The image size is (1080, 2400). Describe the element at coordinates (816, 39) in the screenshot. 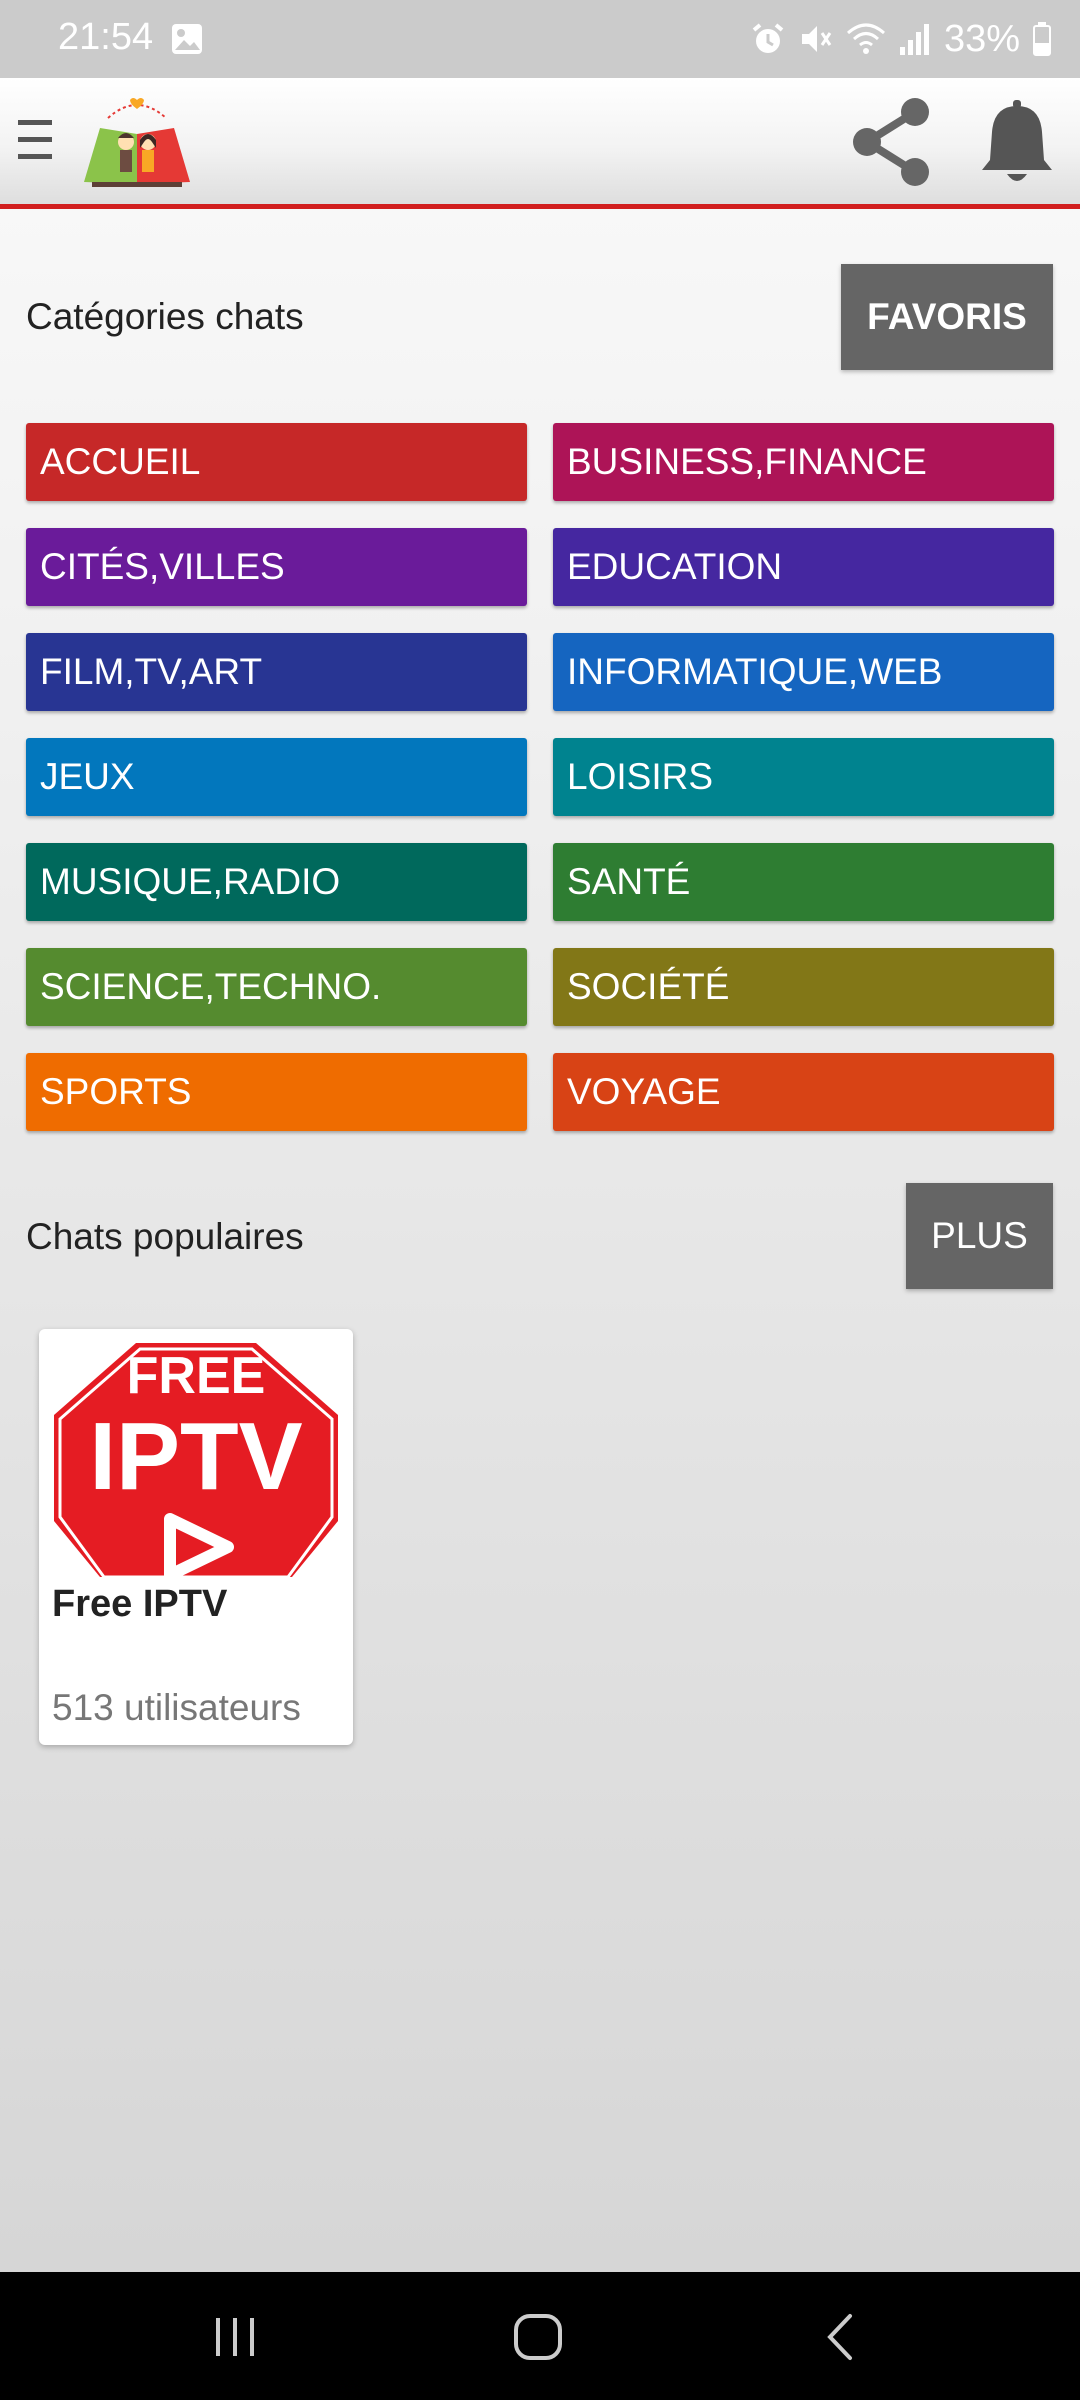

I see `mute-icon` at that location.